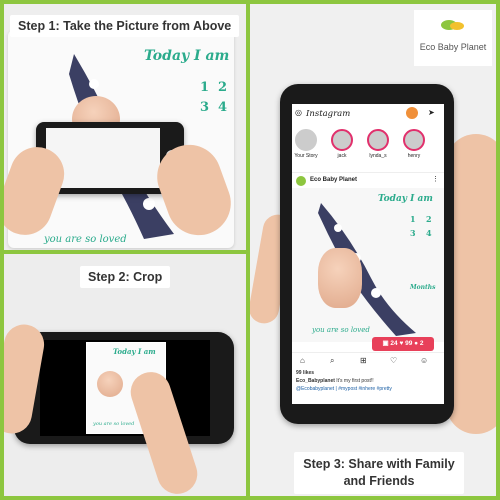 This screenshot has height=500, width=500. What do you see at coordinates (379, 464) in the screenshot?
I see `step3-label-line1: Step 3: Share with Family` at bounding box center [379, 464].